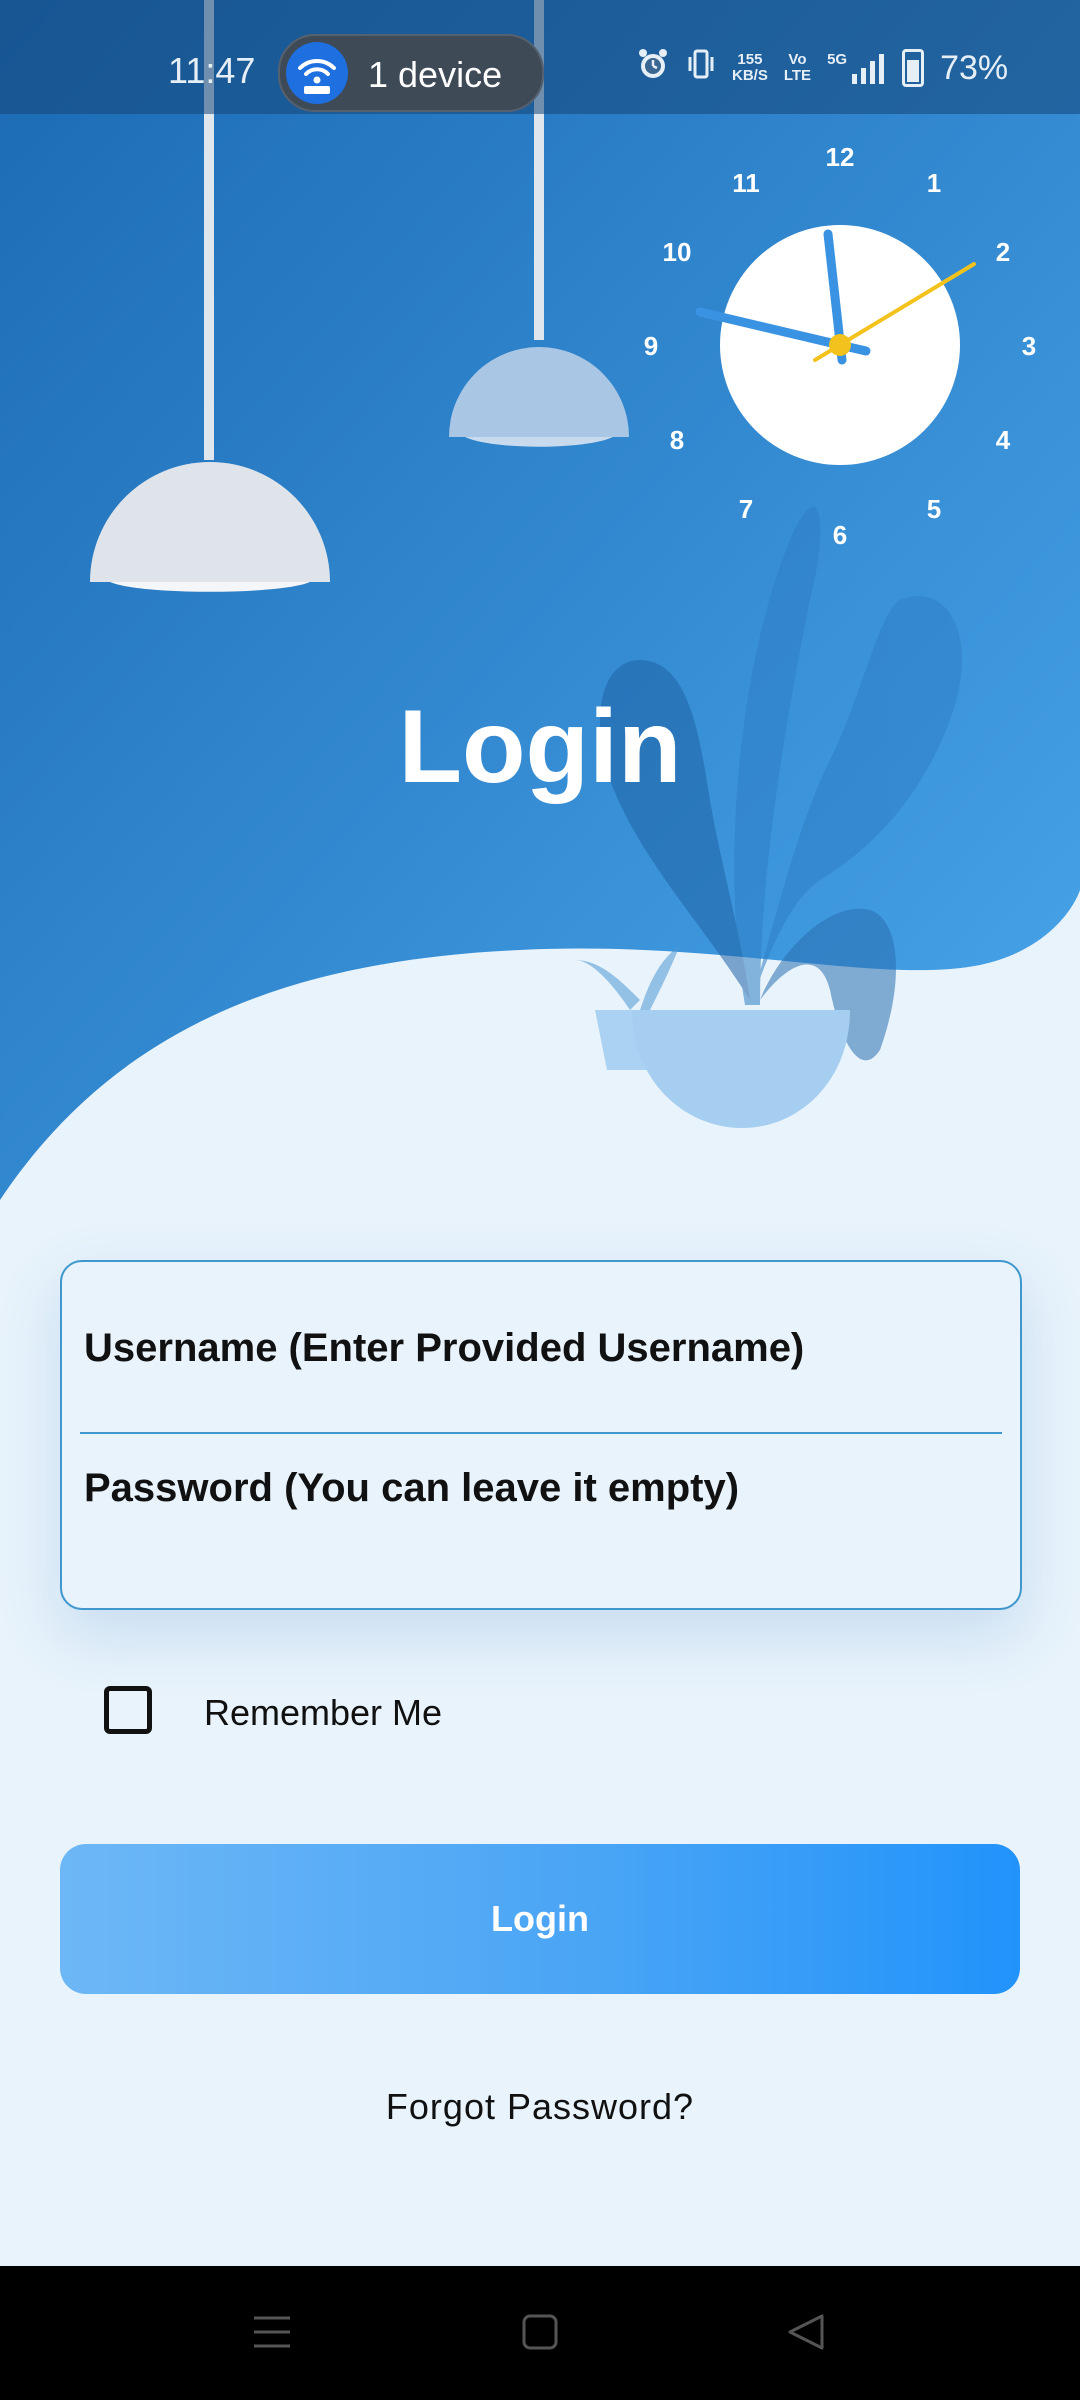 This screenshot has width=1080, height=2400. What do you see at coordinates (934, 183) in the screenshot?
I see `clock-number-1: 1` at bounding box center [934, 183].